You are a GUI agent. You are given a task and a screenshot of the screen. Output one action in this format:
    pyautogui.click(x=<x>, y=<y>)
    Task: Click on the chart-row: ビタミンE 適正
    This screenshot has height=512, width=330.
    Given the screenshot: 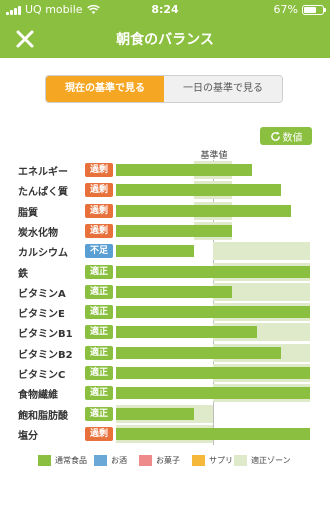 What is the action you would take?
    pyautogui.click(x=165, y=312)
    